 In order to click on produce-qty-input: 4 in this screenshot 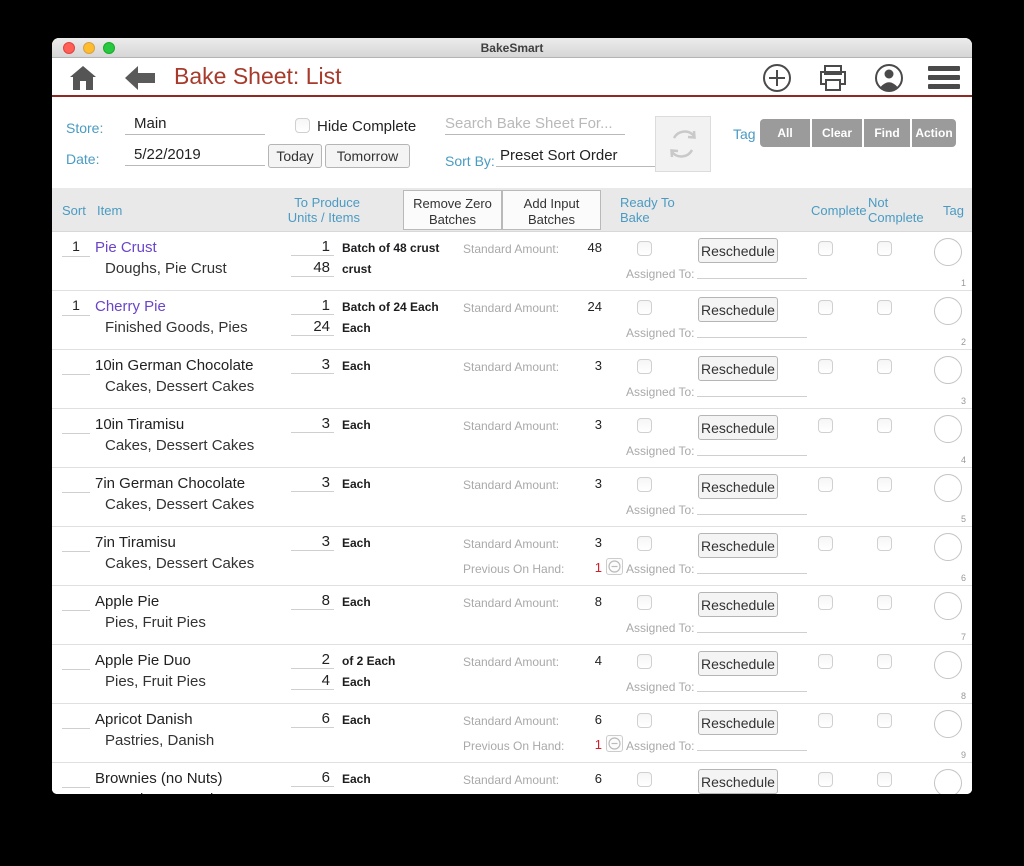, I will do `click(312, 681)`.